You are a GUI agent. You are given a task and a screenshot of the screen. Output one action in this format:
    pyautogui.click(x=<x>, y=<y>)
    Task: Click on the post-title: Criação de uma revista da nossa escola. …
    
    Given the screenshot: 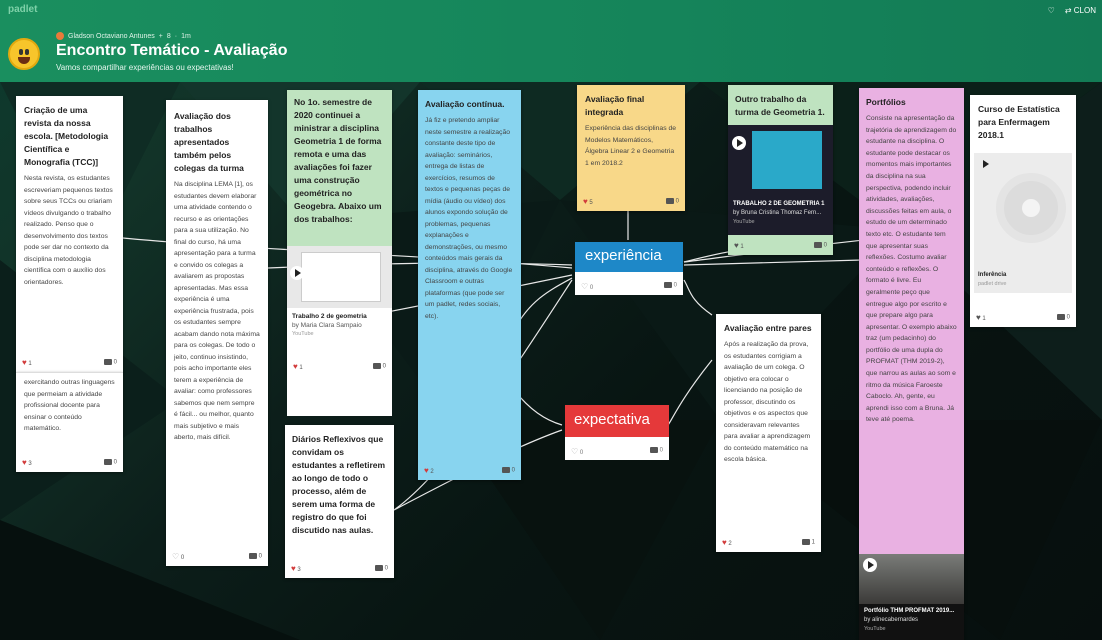 What is the action you would take?
    pyautogui.click(x=66, y=136)
    